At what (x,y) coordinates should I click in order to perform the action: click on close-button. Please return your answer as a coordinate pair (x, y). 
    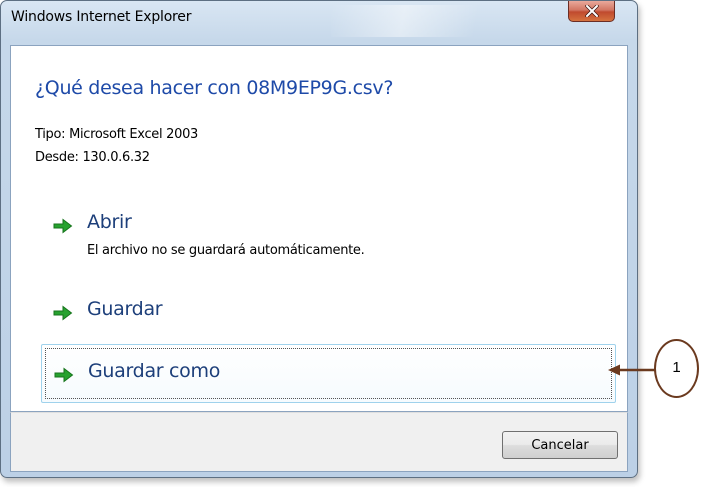
    Looking at the image, I should click on (591, 11).